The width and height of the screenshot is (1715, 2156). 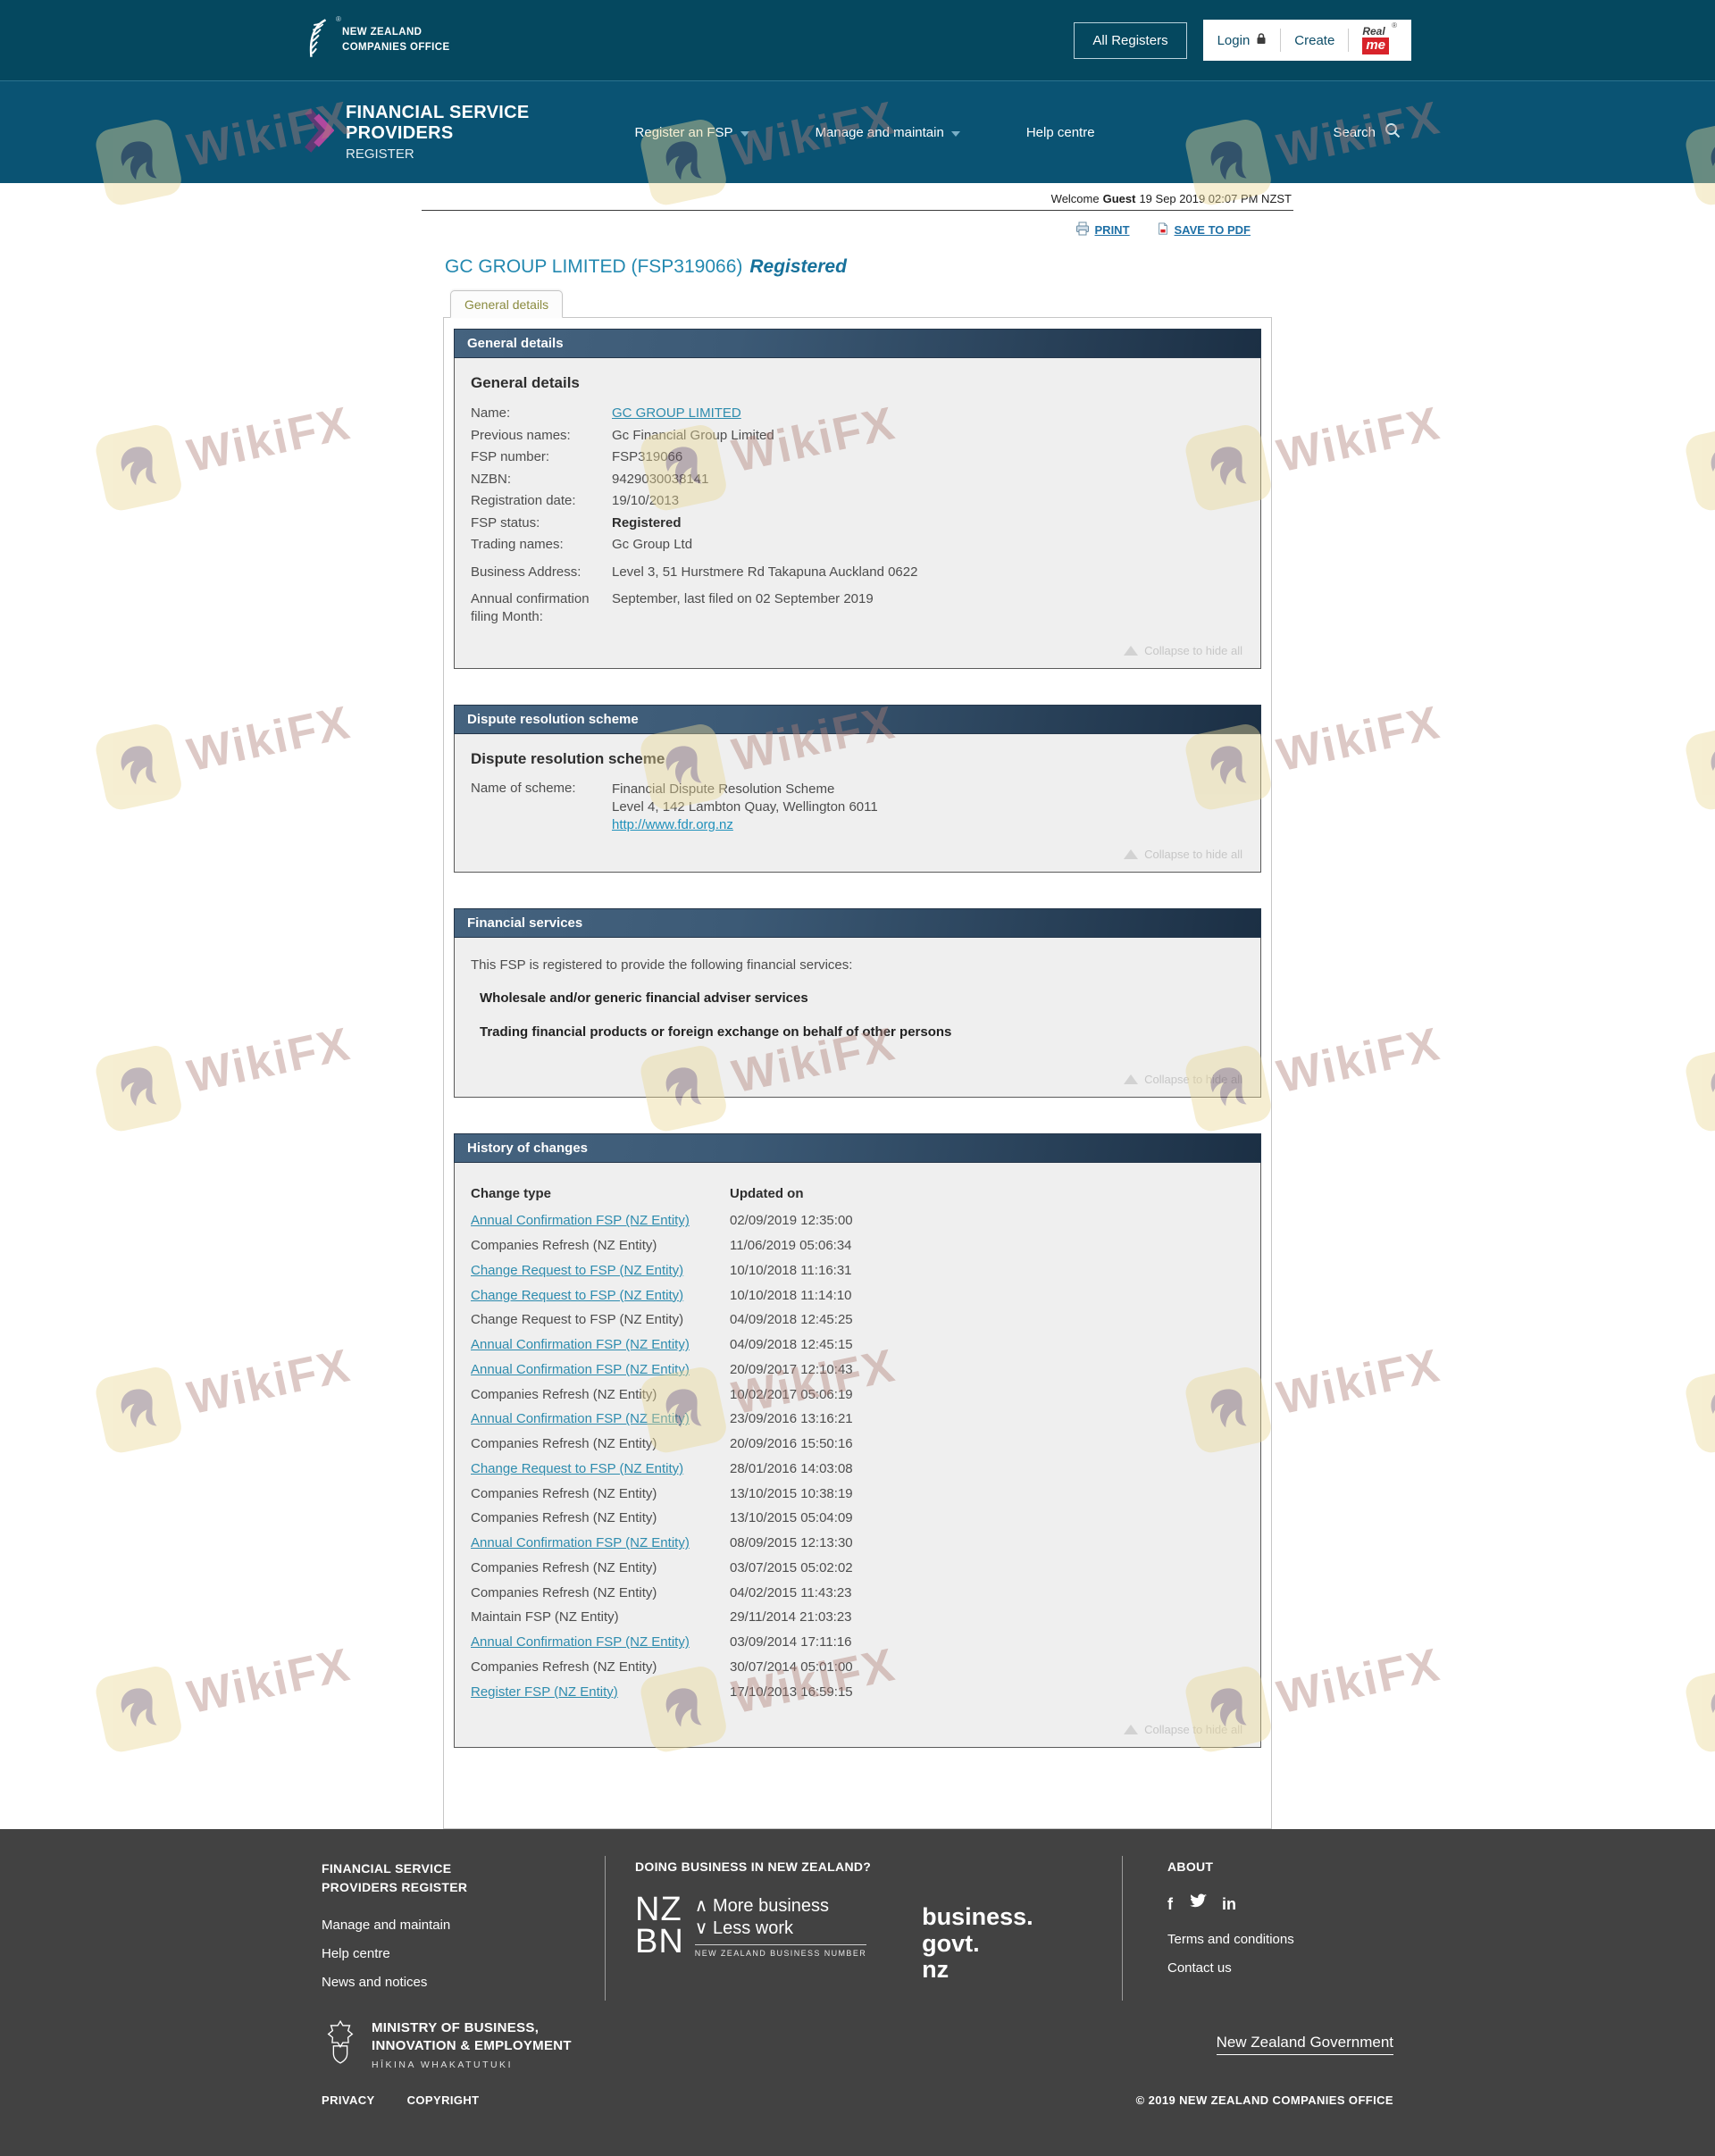 What do you see at coordinates (791, 1592) in the screenshot?
I see `history-updated-on: 04/02/2015 11:43:23` at bounding box center [791, 1592].